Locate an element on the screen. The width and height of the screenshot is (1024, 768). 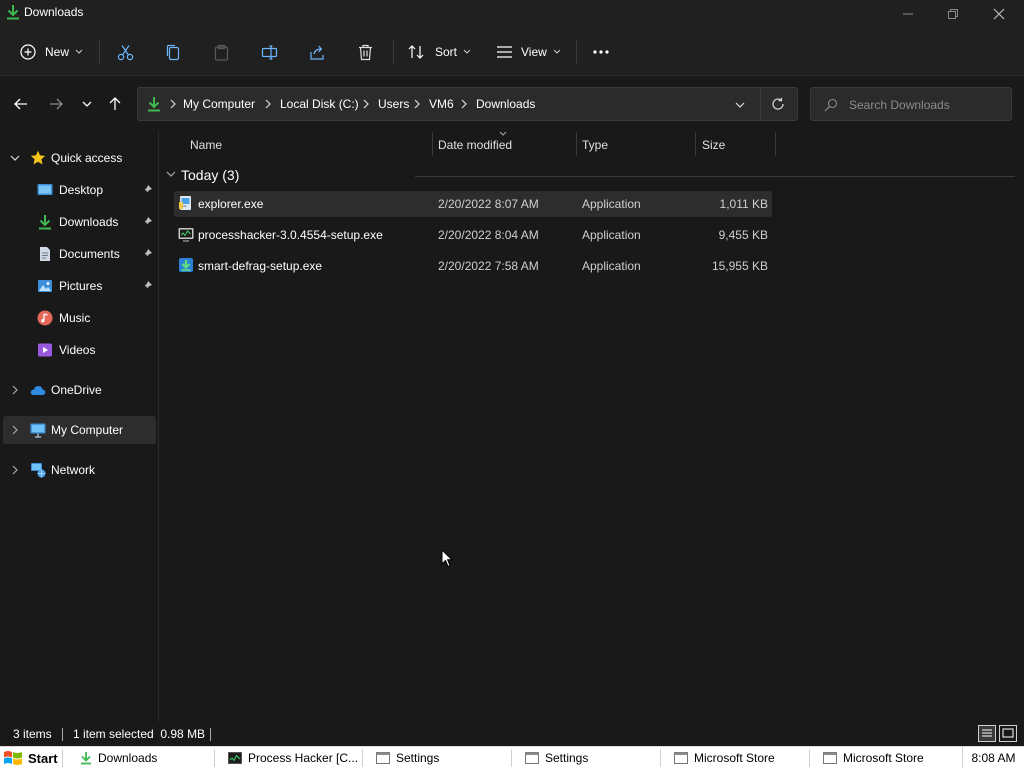
sidebar-item-downloads: Downloads is located at coordinates (79, 222).